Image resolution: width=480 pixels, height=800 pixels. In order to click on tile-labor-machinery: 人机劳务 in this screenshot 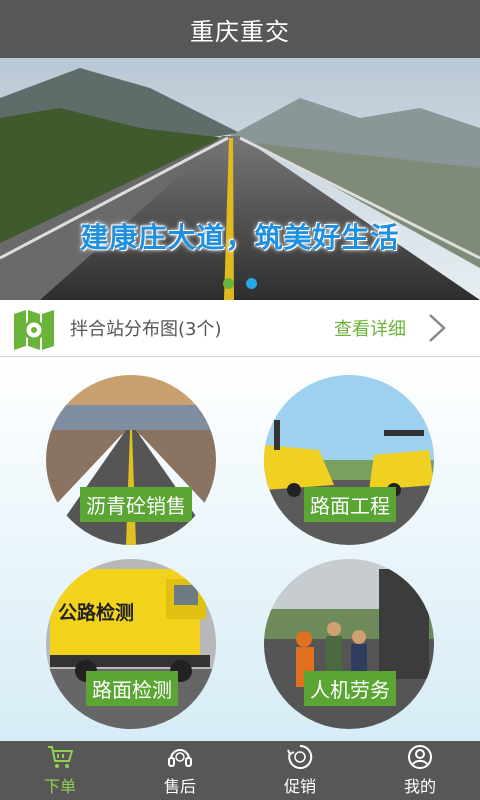, I will do `click(349, 644)`.